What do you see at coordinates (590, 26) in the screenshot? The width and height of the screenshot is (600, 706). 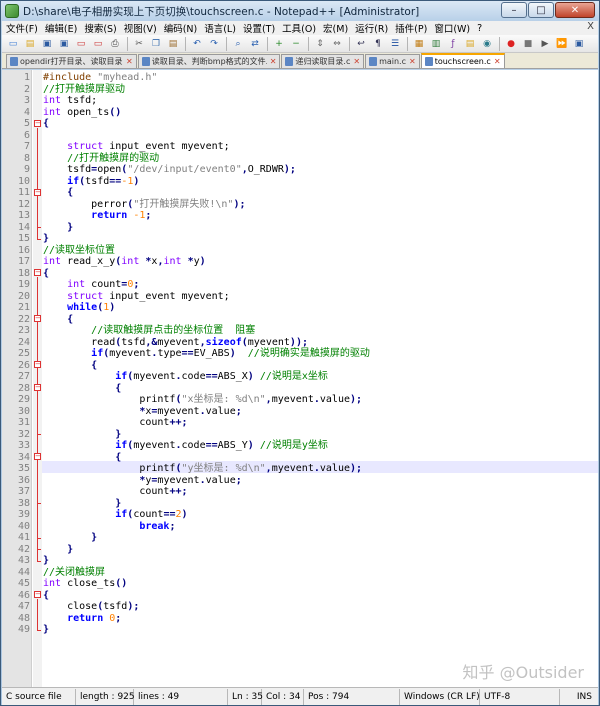 I see `close-document-icon: X` at bounding box center [590, 26].